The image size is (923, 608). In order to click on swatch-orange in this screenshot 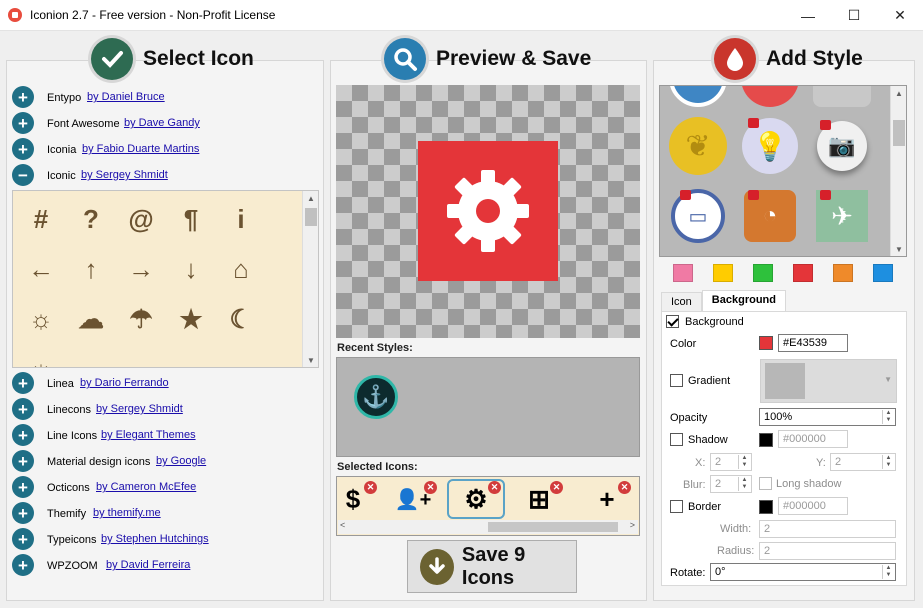, I will do `click(843, 273)`.